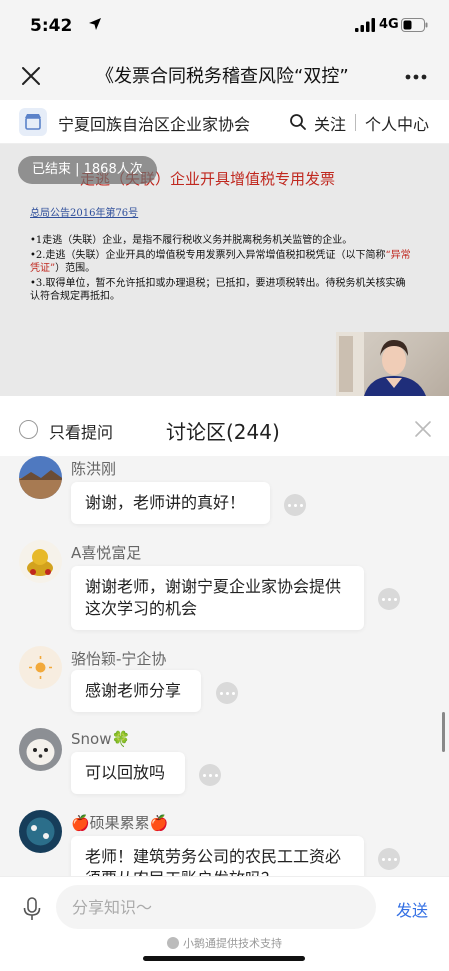 The width and height of the screenshot is (449, 971). What do you see at coordinates (136, 691) in the screenshot?
I see `chat-bubble: 感谢老师分享` at bounding box center [136, 691].